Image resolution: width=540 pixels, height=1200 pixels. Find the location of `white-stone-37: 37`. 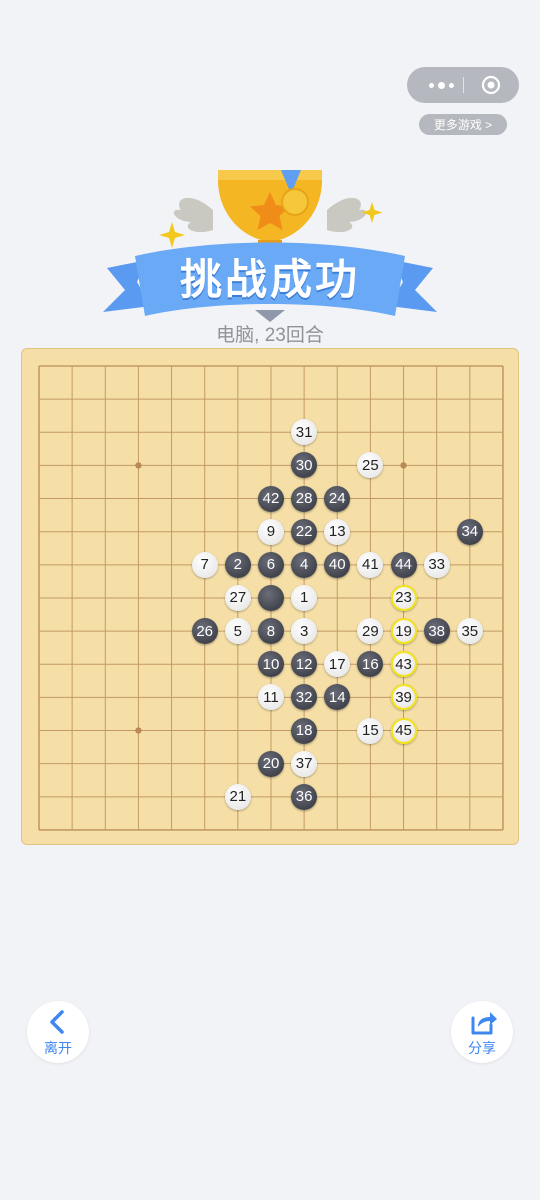

white-stone-37: 37 is located at coordinates (304, 763).